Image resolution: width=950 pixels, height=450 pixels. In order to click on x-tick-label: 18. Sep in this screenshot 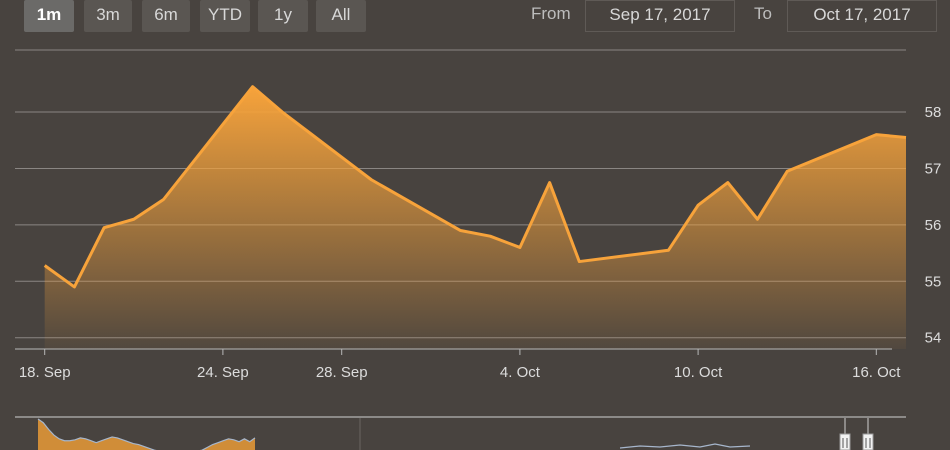, I will do `click(45, 372)`.